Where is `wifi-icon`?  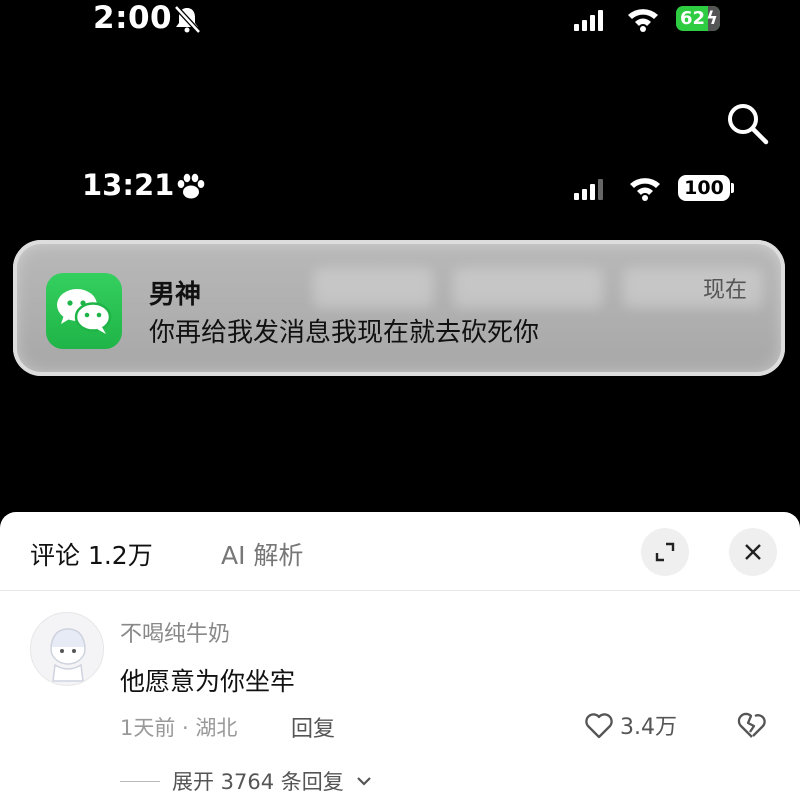
wifi-icon is located at coordinates (643, 20).